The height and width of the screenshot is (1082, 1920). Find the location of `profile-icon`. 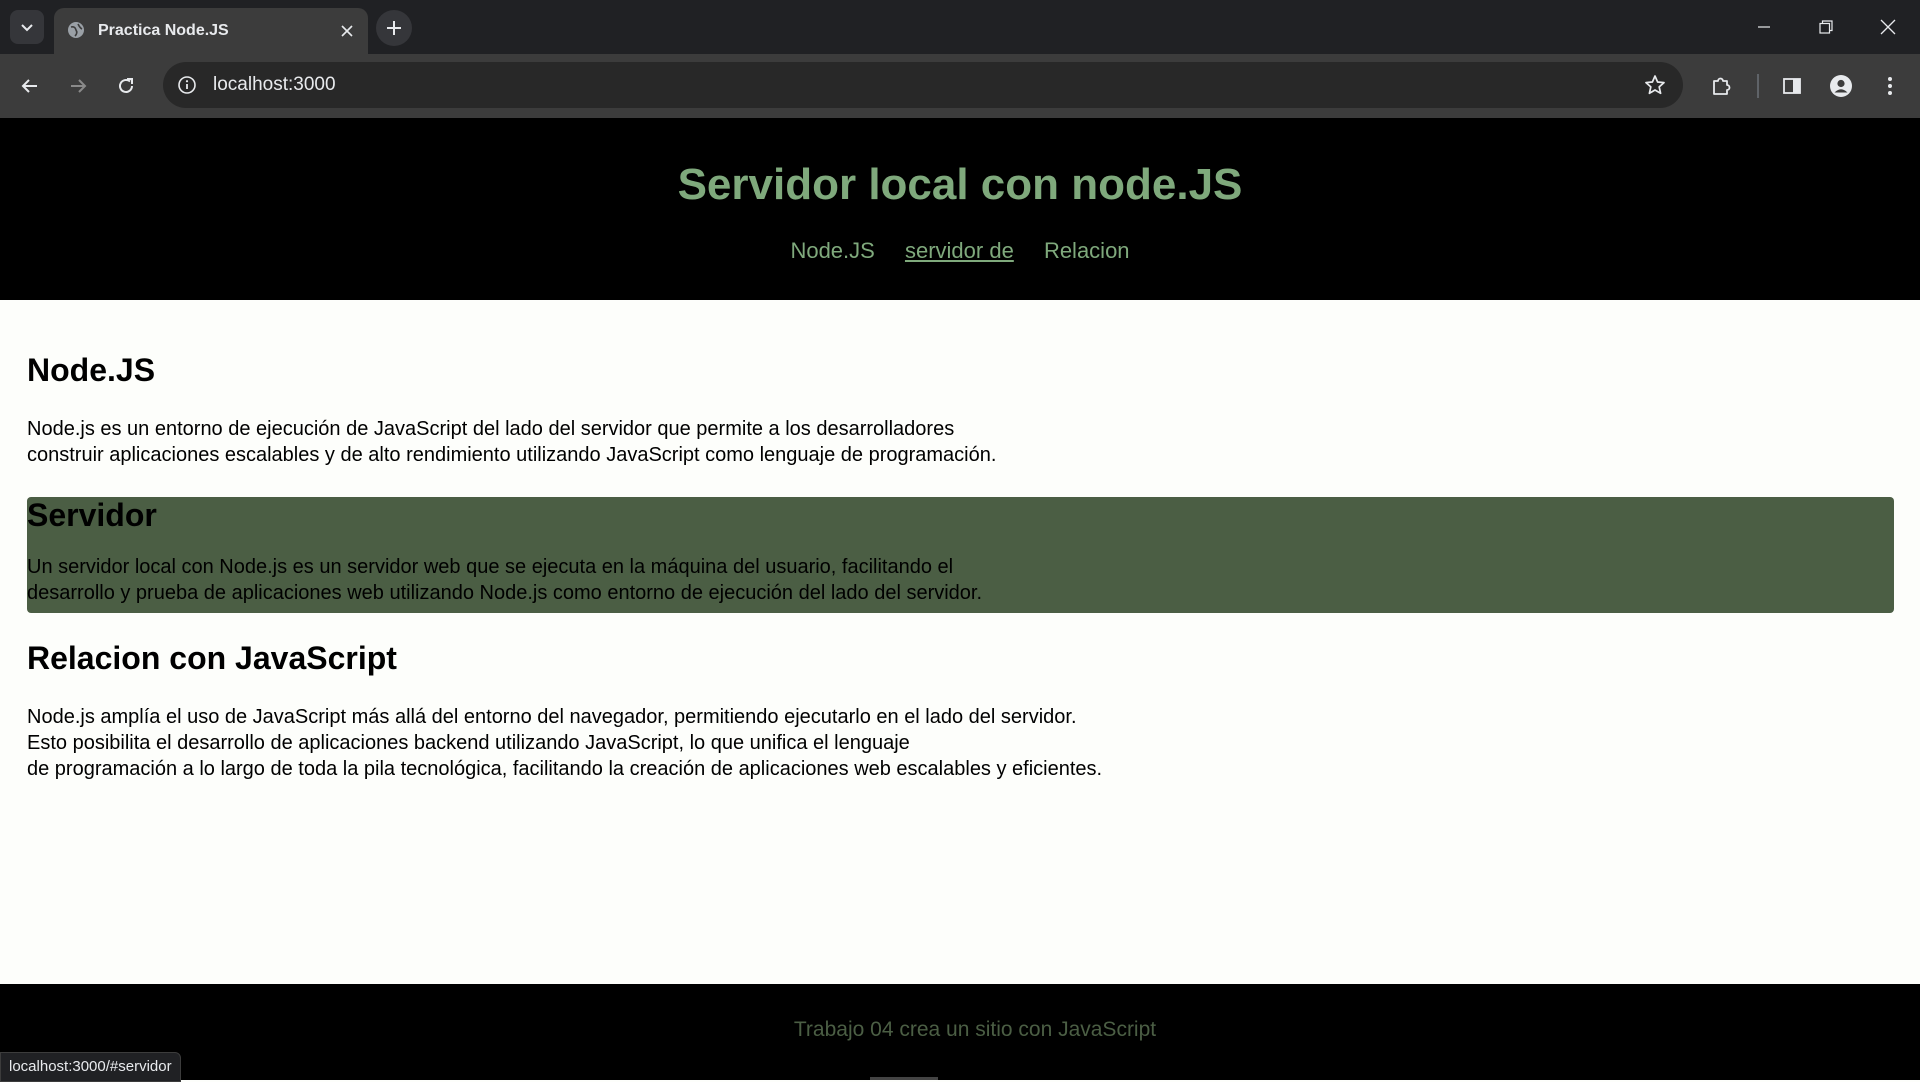

profile-icon is located at coordinates (1841, 86).